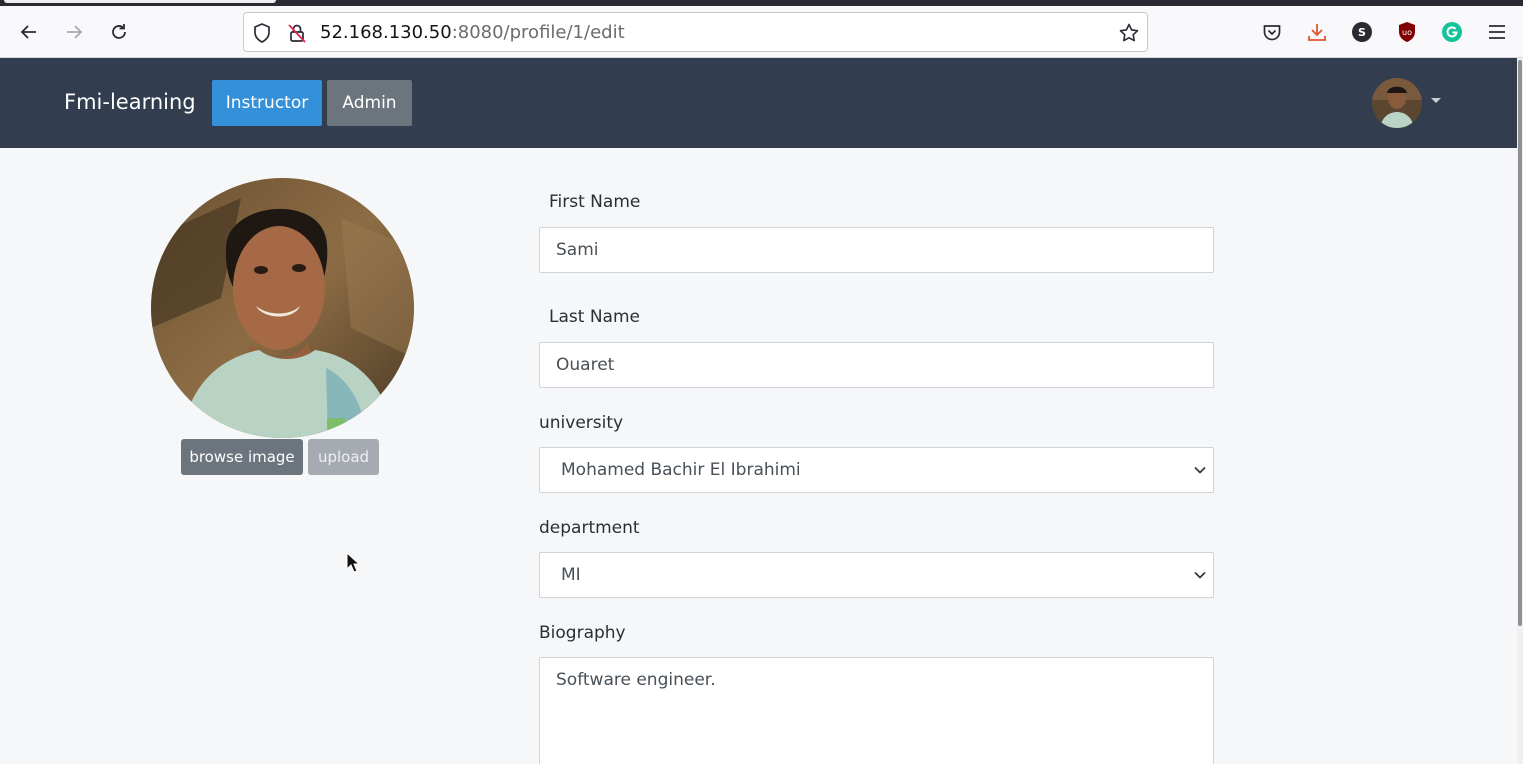 The height and width of the screenshot is (764, 1523). I want to click on bookmark-star-icon, so click(1129, 33).